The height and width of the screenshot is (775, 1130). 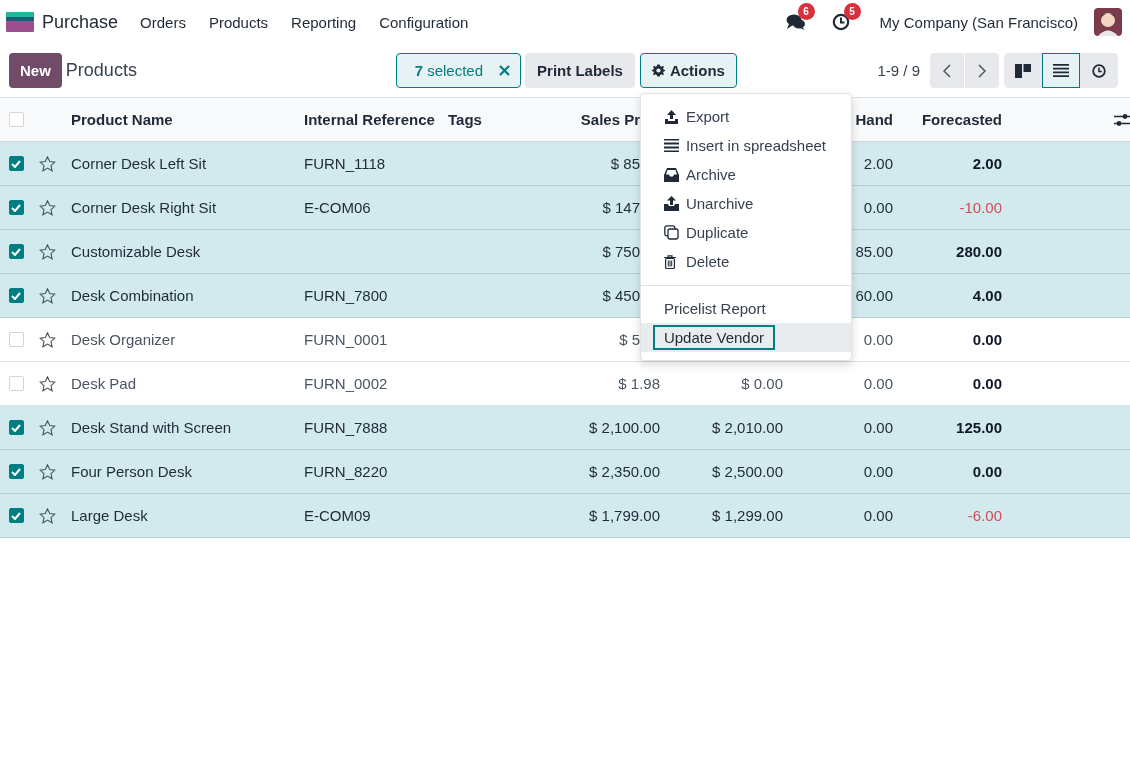 What do you see at coordinates (465, 119) in the screenshot?
I see `column-header: Tags` at bounding box center [465, 119].